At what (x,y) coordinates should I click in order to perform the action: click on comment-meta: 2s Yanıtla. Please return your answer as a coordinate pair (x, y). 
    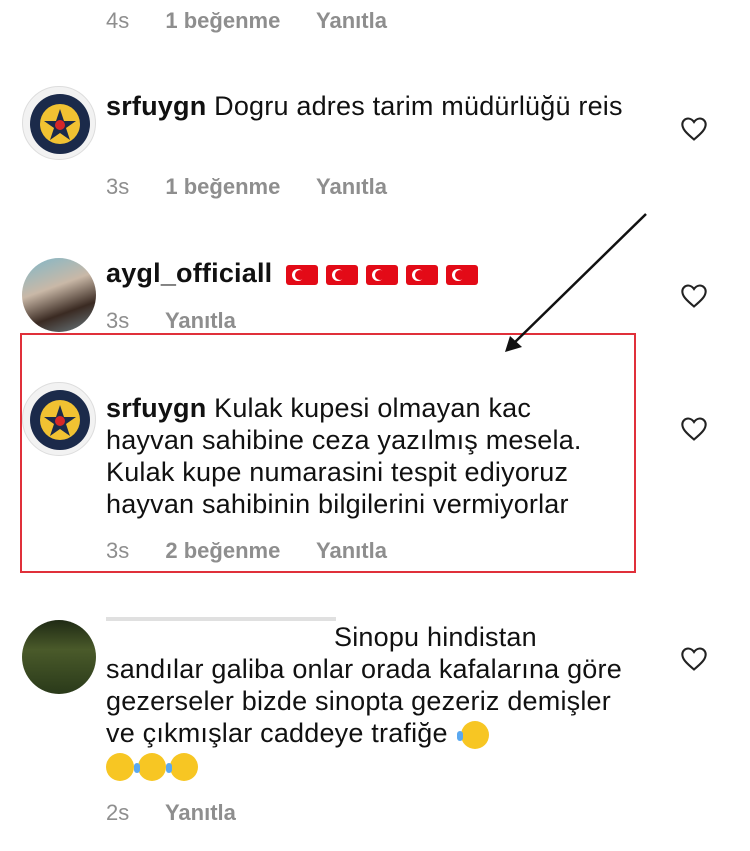
    Looking at the image, I should click on (186, 813).